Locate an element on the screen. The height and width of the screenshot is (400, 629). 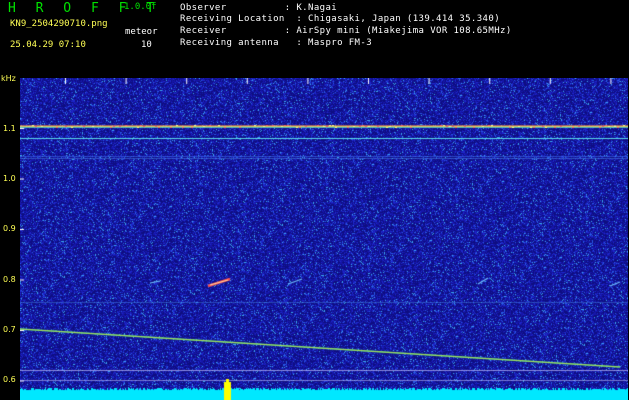
y-tick-label: 1.0 is located at coordinates (9, 178).